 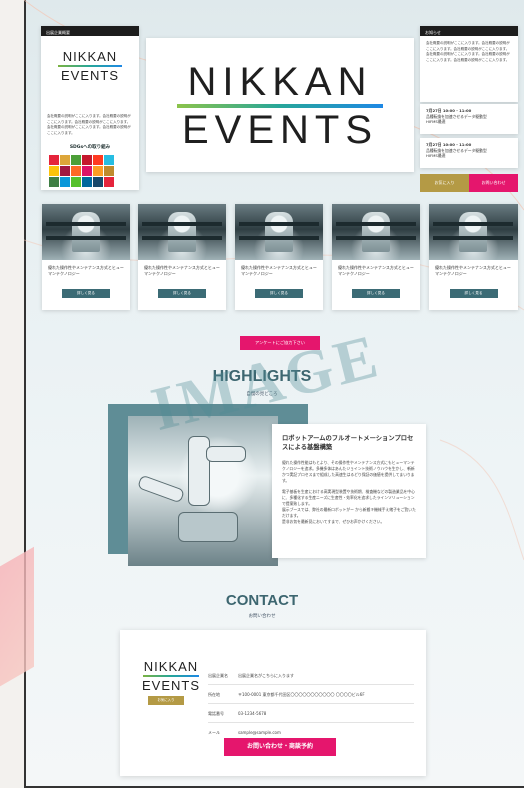 What do you see at coordinates (280, 105) in the screenshot?
I see `main-logo: NIKKAN EVENTS` at bounding box center [280, 105].